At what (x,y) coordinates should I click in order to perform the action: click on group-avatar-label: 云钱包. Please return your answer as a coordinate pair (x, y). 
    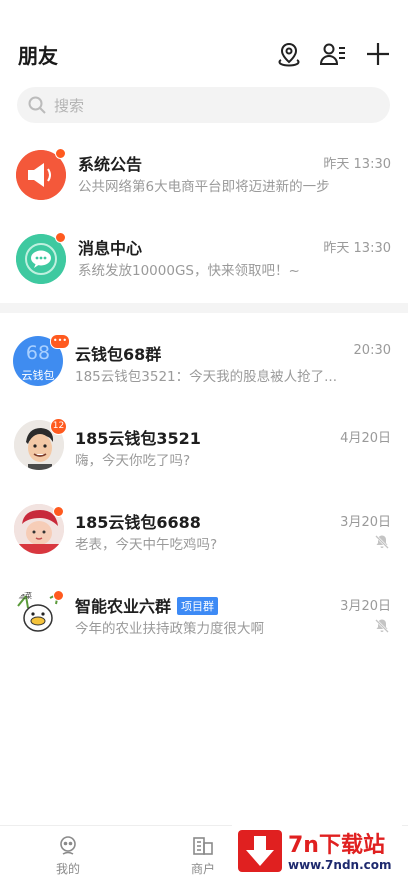
    Looking at the image, I should click on (38, 375).